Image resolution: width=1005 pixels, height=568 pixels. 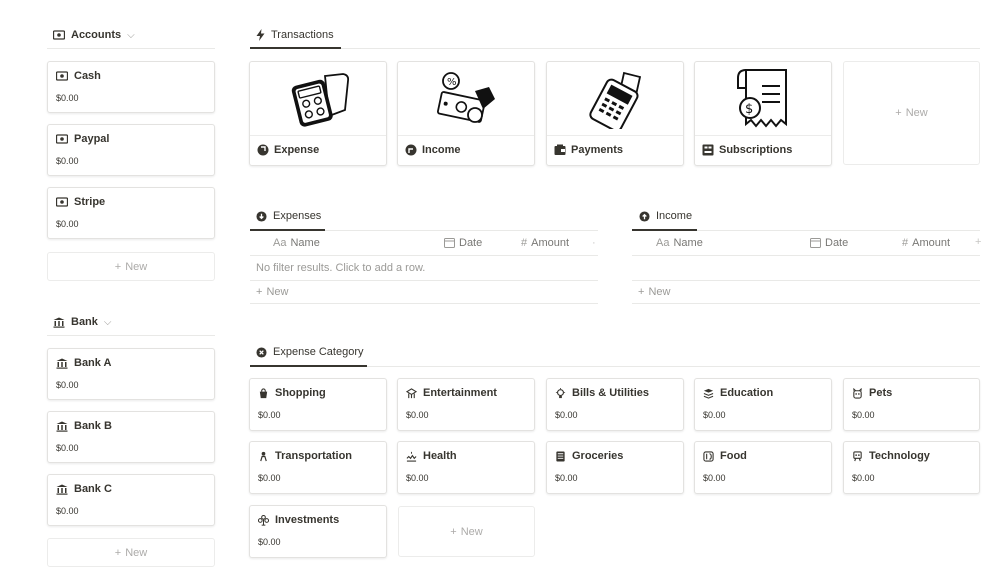 What do you see at coordinates (594, 243) in the screenshot?
I see `add-column-icon: ·` at bounding box center [594, 243].